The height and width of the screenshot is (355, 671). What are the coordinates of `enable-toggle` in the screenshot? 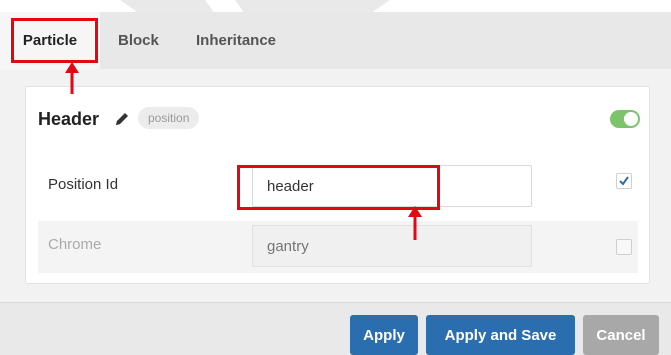 It's located at (625, 119).